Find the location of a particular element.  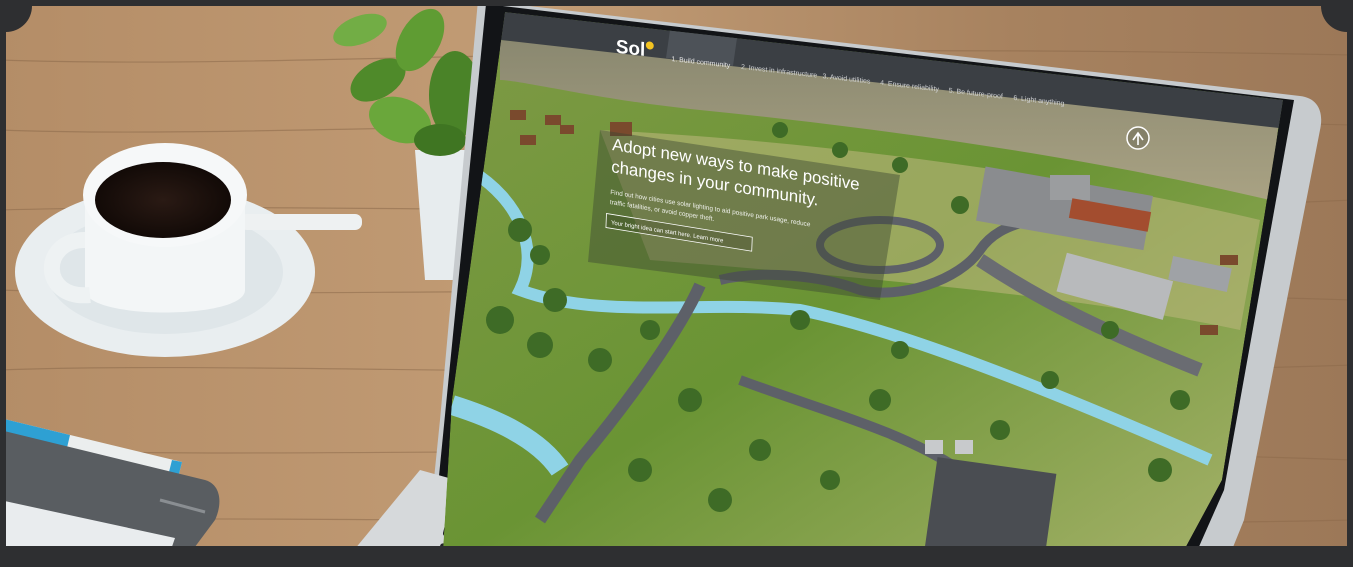

arrow-up-circle-icon is located at coordinates (1138, 138).